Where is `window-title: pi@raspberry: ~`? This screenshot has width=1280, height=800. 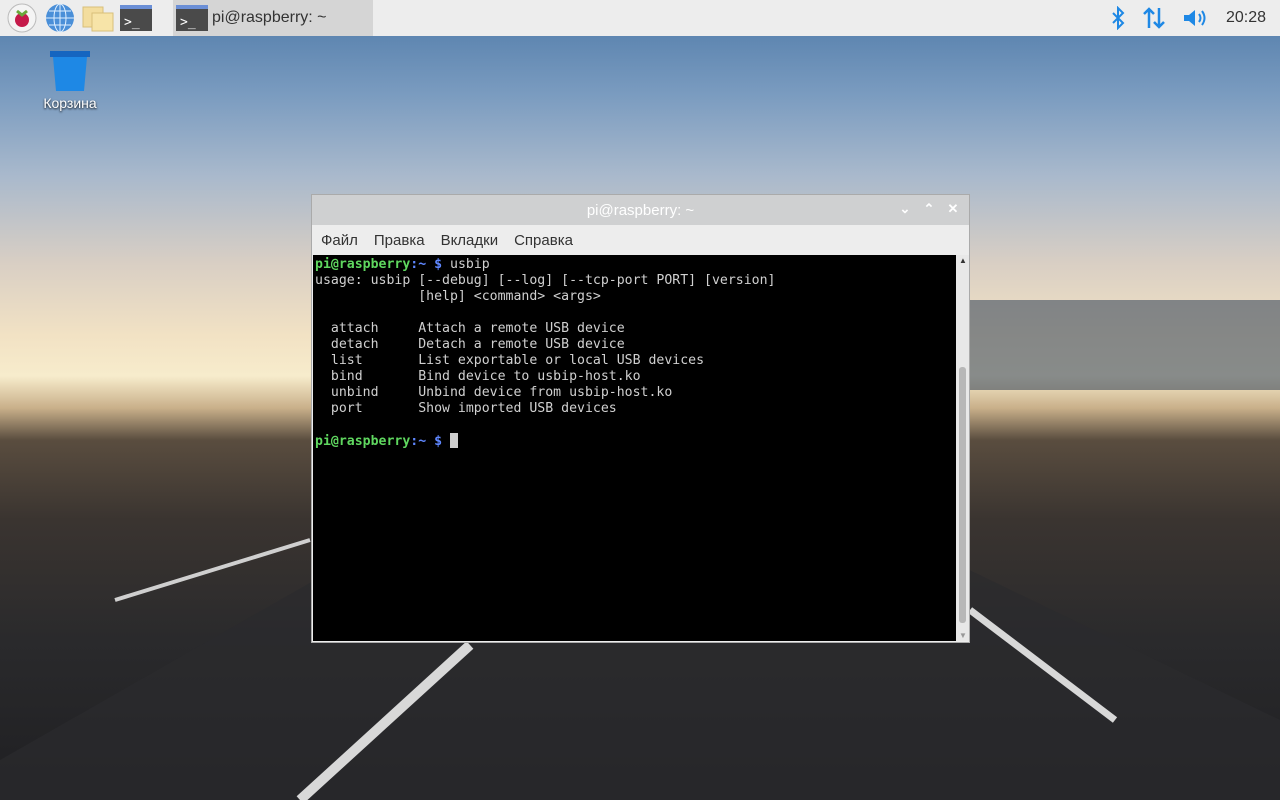
window-title: pi@raspberry: ~ is located at coordinates (640, 210).